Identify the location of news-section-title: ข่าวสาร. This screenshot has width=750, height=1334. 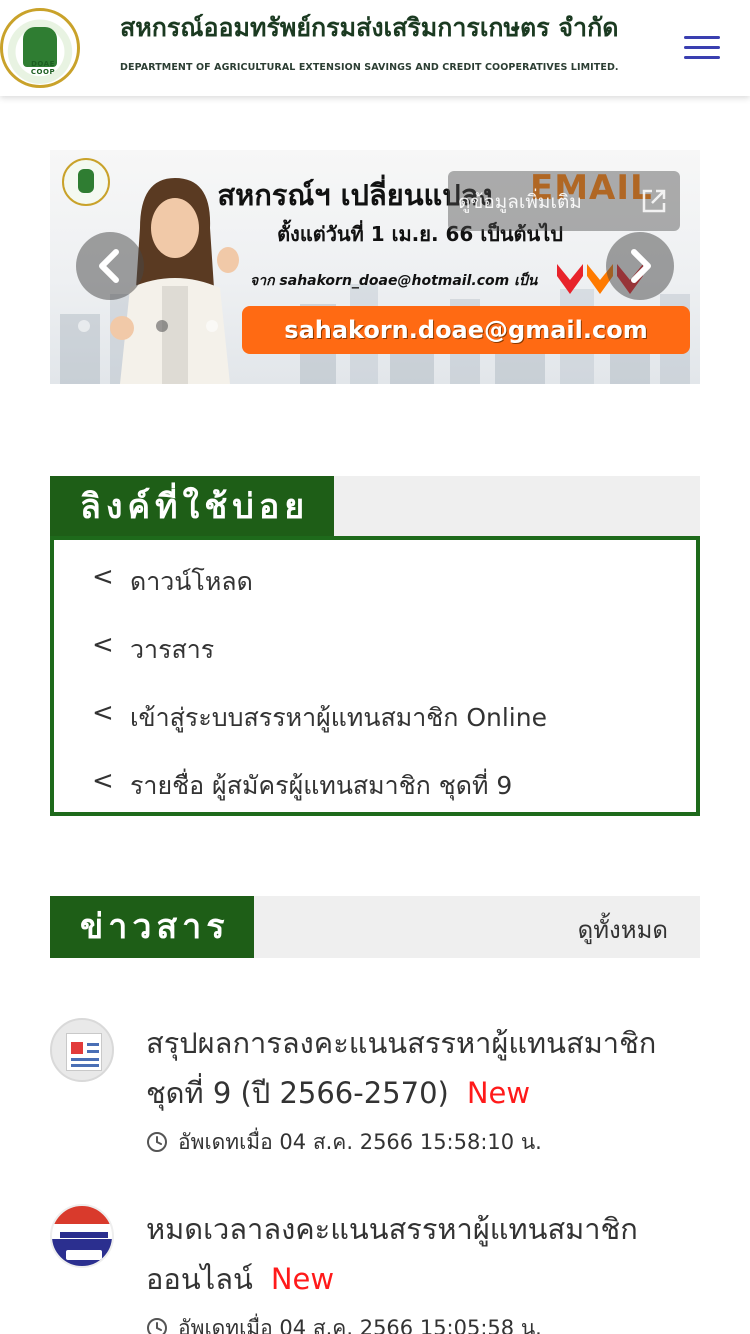
(152, 927).